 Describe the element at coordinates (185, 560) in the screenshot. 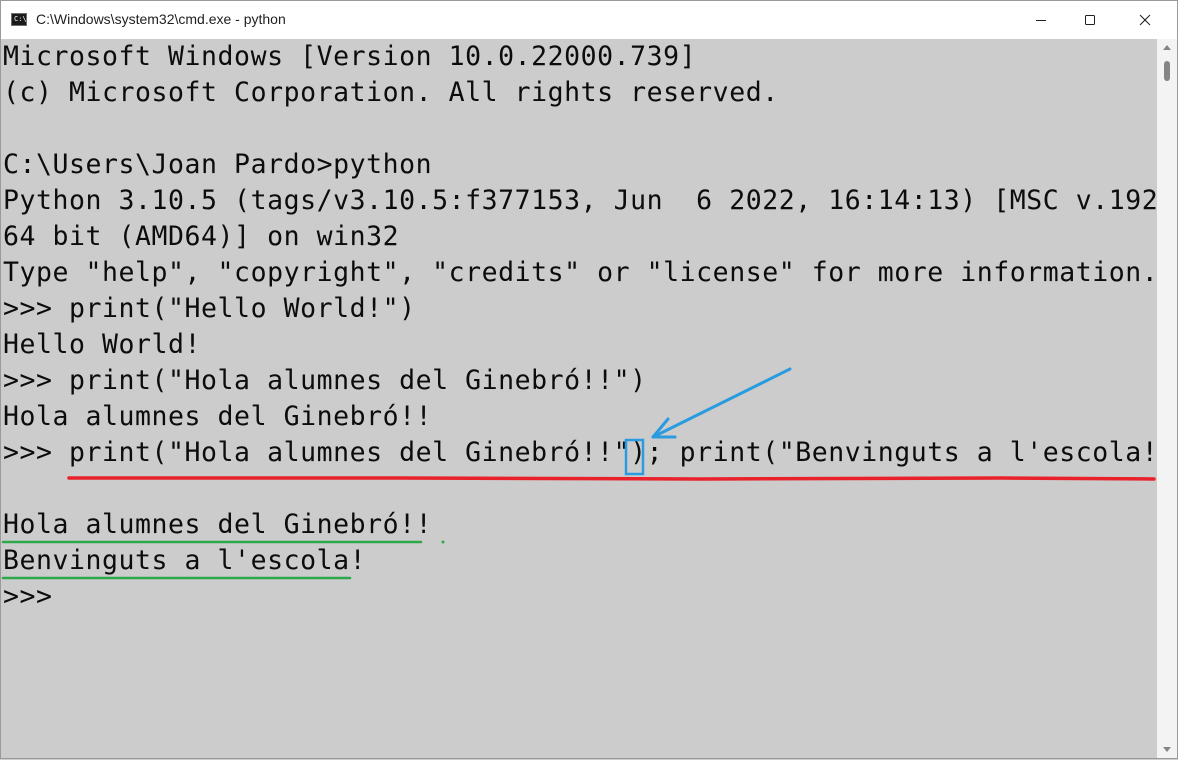

I see `console-line: Benvinguts a l'escola!` at that location.